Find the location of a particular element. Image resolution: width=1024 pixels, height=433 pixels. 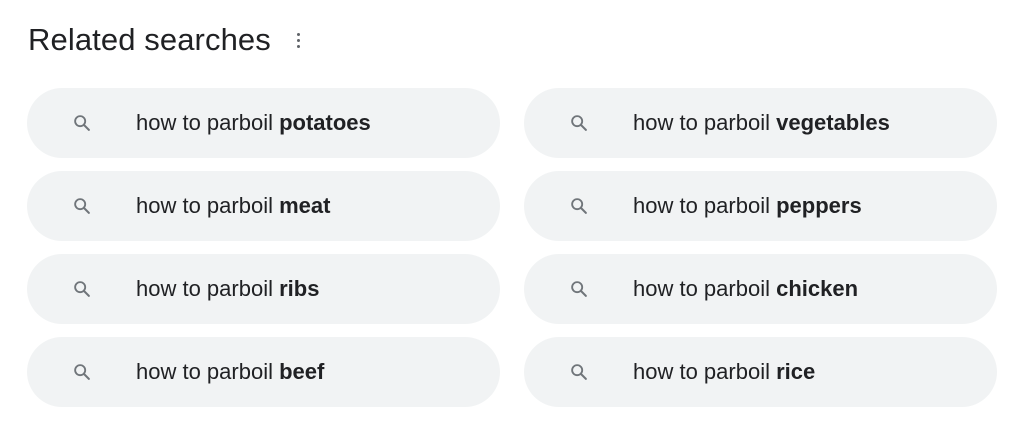

related-searches-header: Related searches is located at coordinates (166, 40).